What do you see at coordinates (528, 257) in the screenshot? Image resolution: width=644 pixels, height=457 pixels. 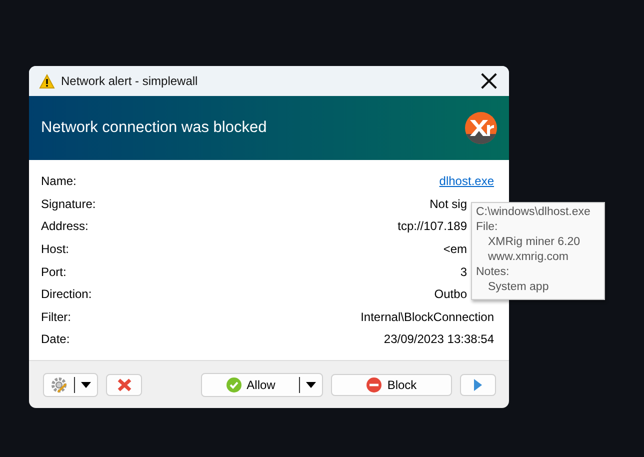 I see `tooltip-text: www.xmrig.com` at bounding box center [528, 257].